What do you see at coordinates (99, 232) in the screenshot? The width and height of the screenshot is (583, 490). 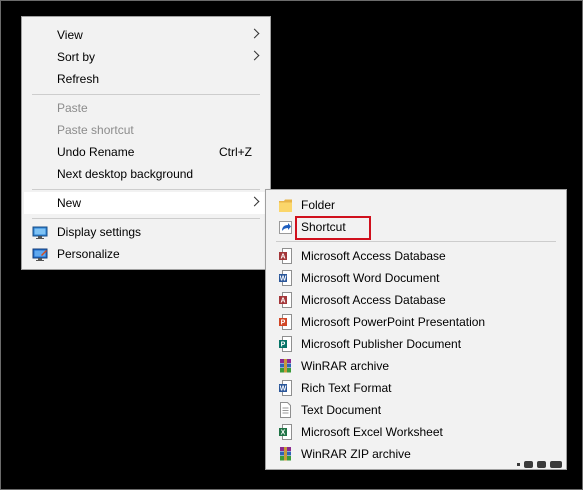 I see `menu-item-label: Display settings` at bounding box center [99, 232].